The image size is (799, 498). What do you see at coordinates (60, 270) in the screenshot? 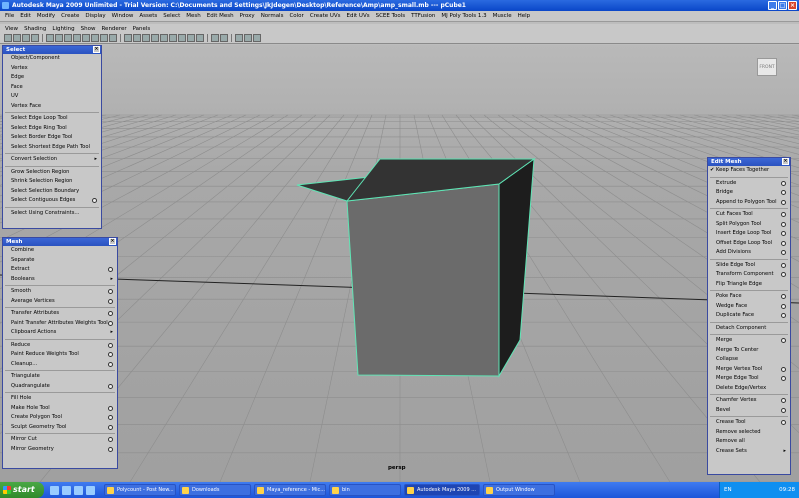
I see `menu-item-extract: Extract` at bounding box center [60, 270].